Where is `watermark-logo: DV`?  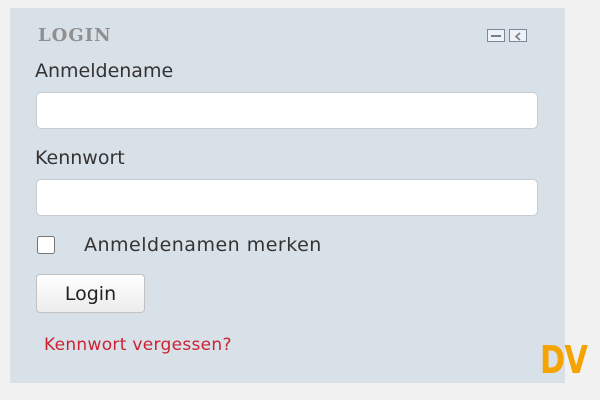 watermark-logo: DV is located at coordinates (564, 360).